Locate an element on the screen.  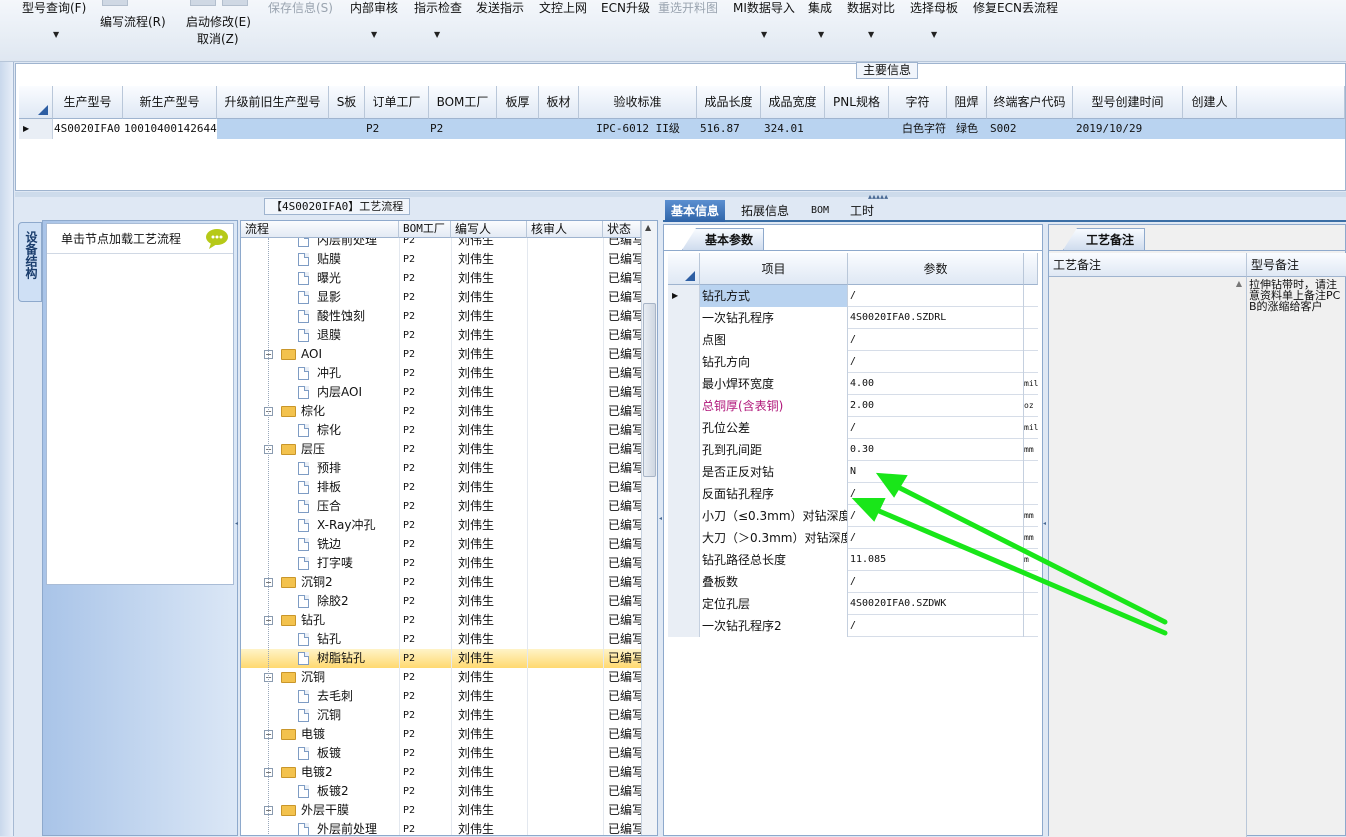
param-row: ▶ 钻孔方式 / is located at coordinates (853, 296).